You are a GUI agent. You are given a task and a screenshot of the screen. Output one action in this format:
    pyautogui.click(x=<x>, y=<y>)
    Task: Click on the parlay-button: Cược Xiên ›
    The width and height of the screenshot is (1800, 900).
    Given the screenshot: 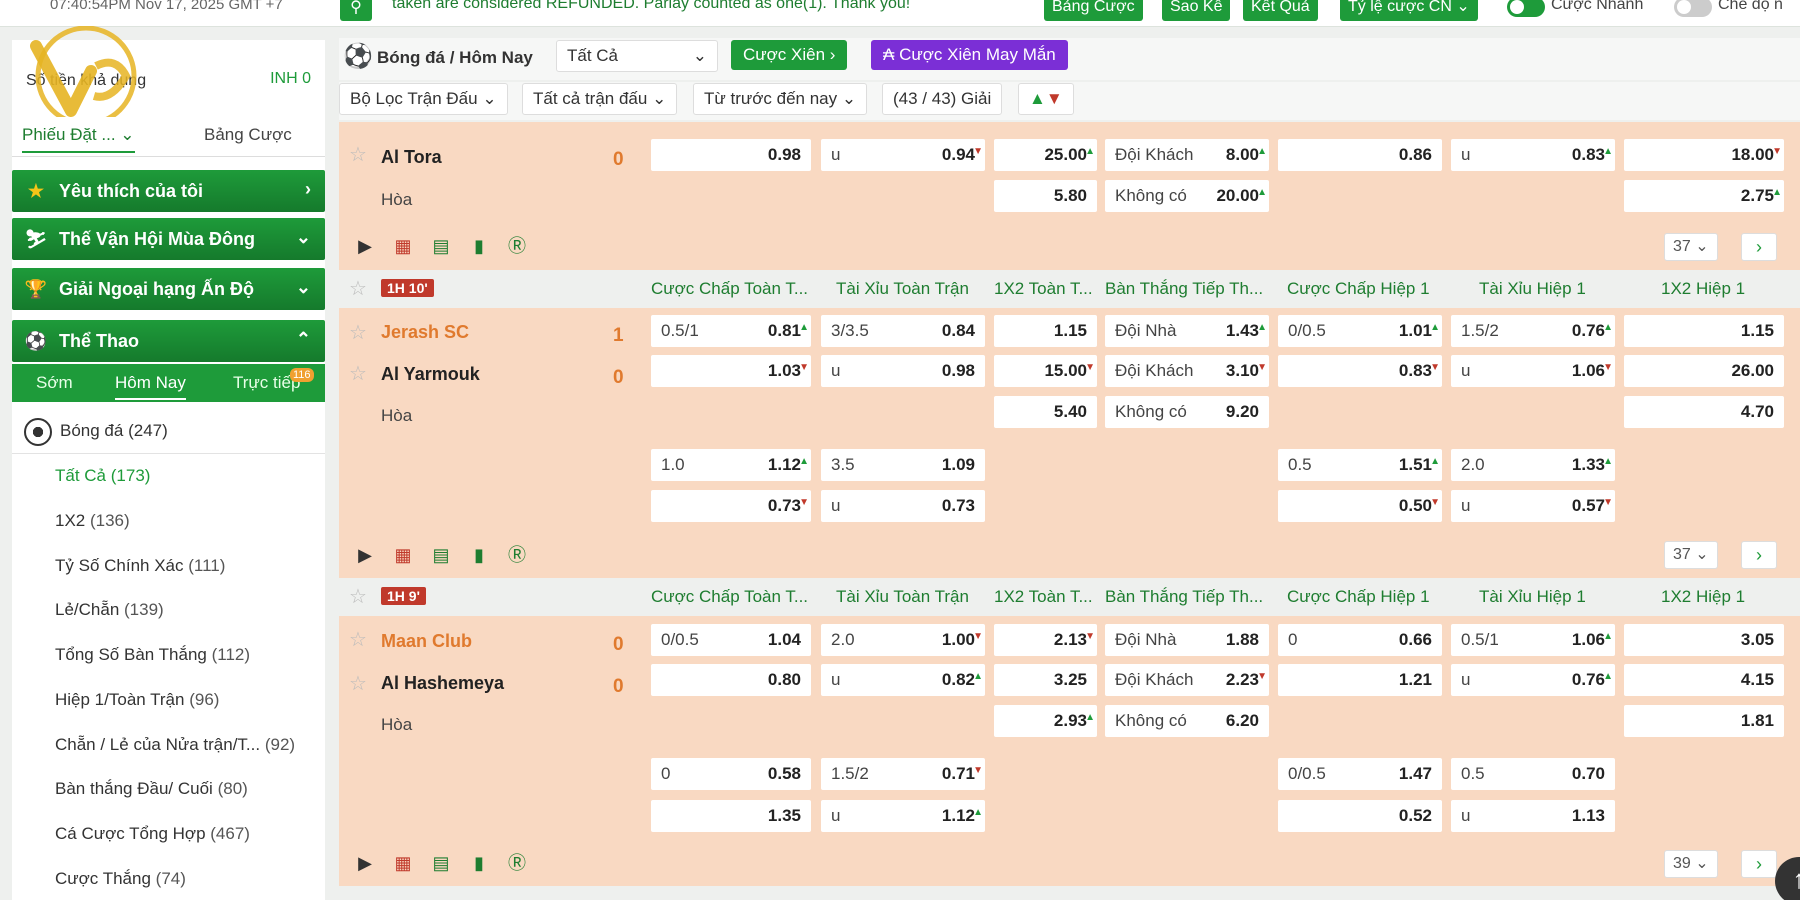 What is the action you would take?
    pyautogui.click(x=789, y=55)
    